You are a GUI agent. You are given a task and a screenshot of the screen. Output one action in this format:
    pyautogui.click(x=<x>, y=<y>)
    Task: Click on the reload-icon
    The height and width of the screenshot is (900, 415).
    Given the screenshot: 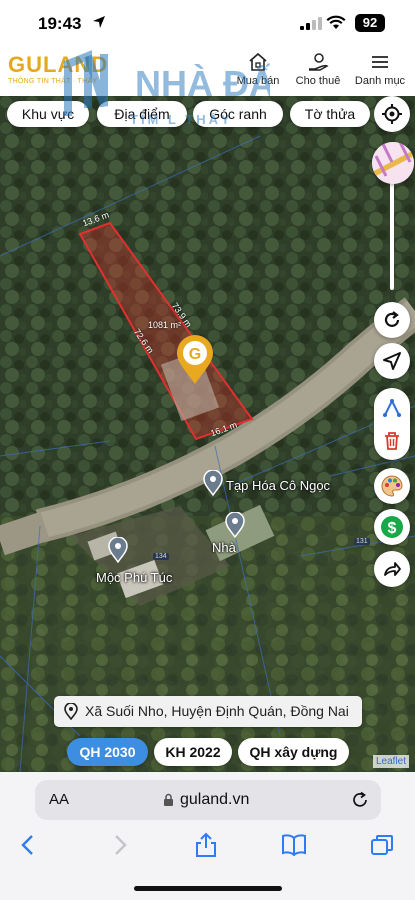 What is the action you would take?
    pyautogui.click(x=392, y=319)
    